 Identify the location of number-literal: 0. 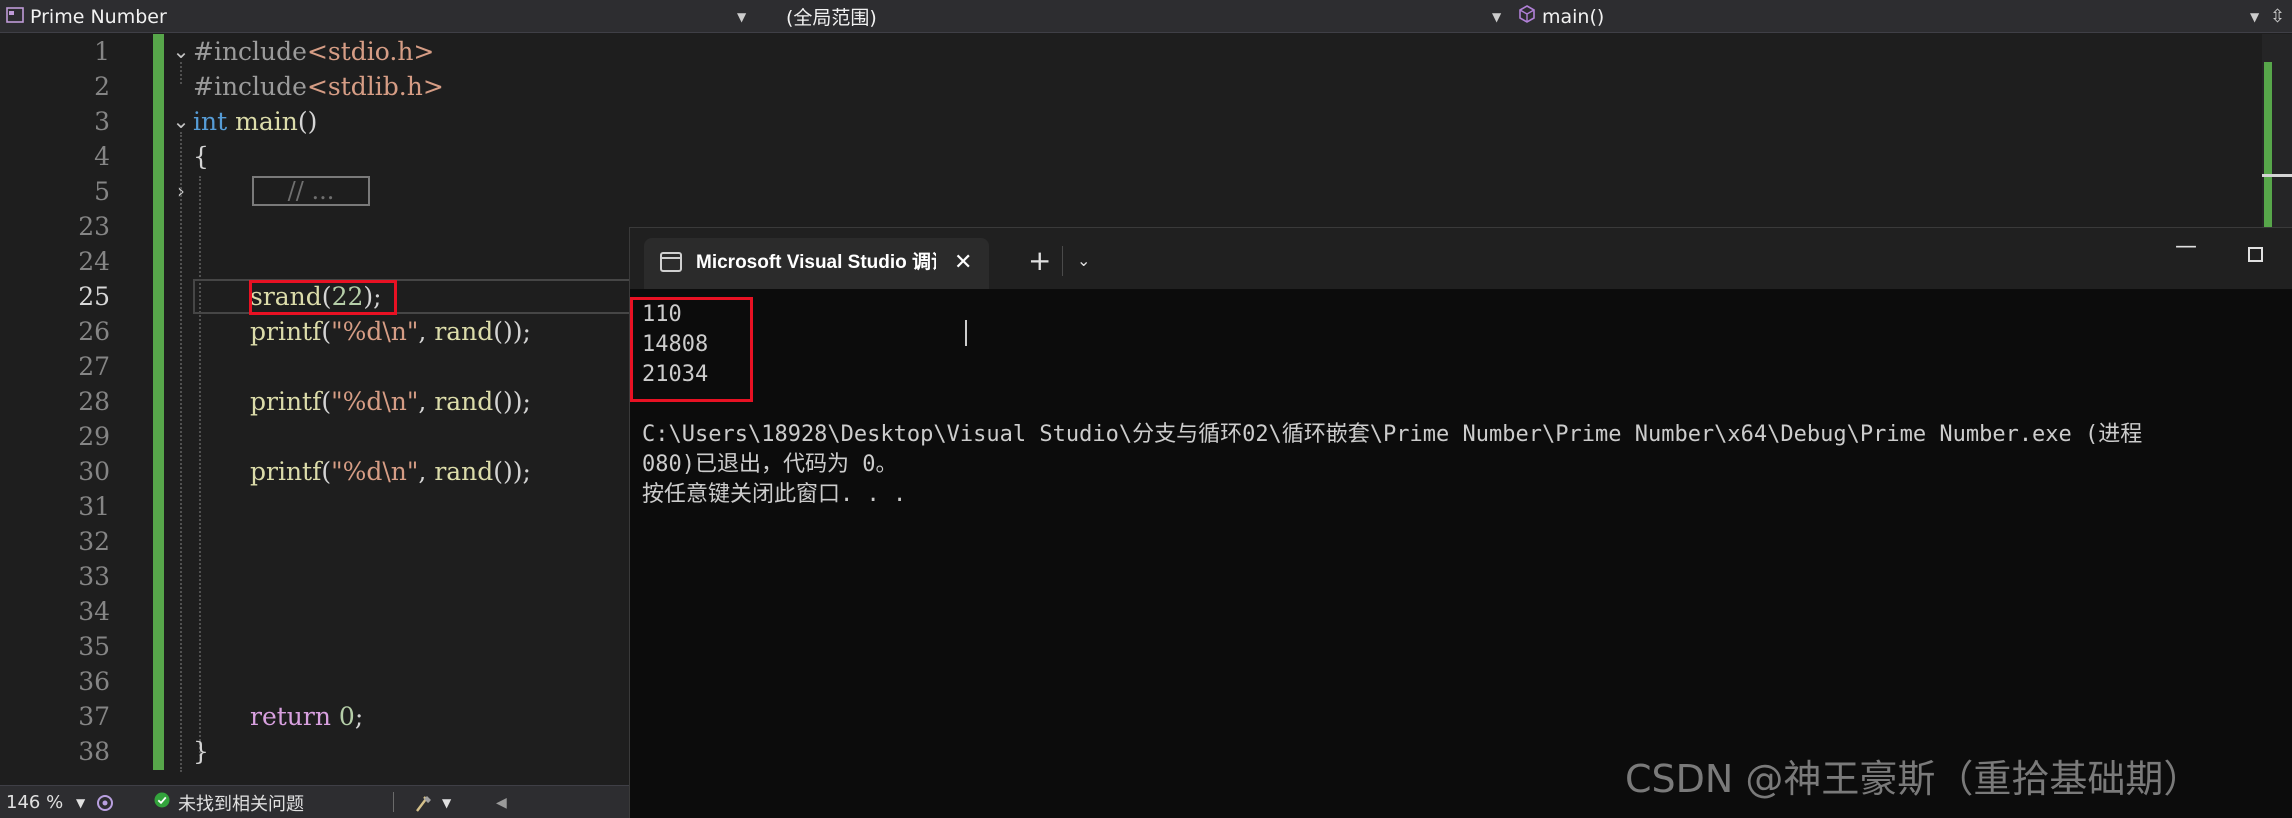
(346, 716).